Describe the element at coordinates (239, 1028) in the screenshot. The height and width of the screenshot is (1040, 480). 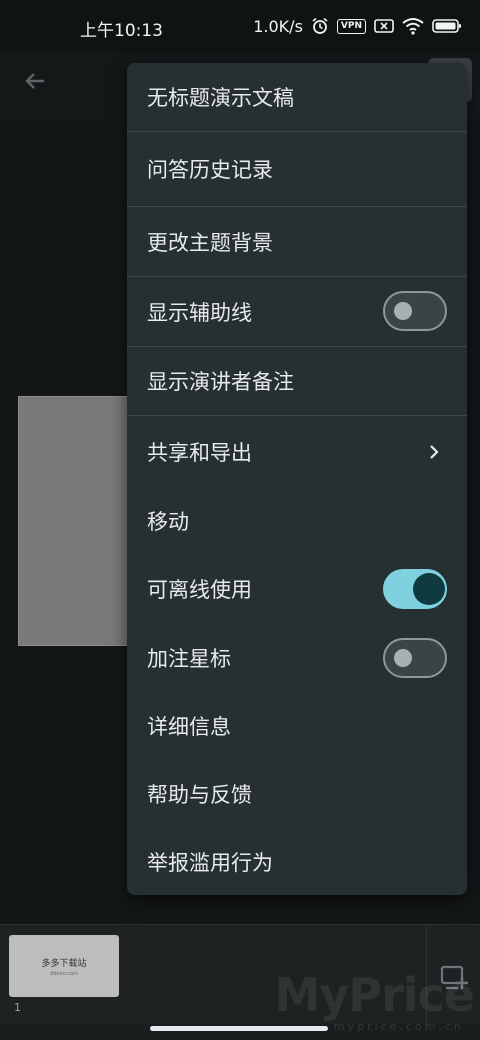
I see `home-indicator` at that location.